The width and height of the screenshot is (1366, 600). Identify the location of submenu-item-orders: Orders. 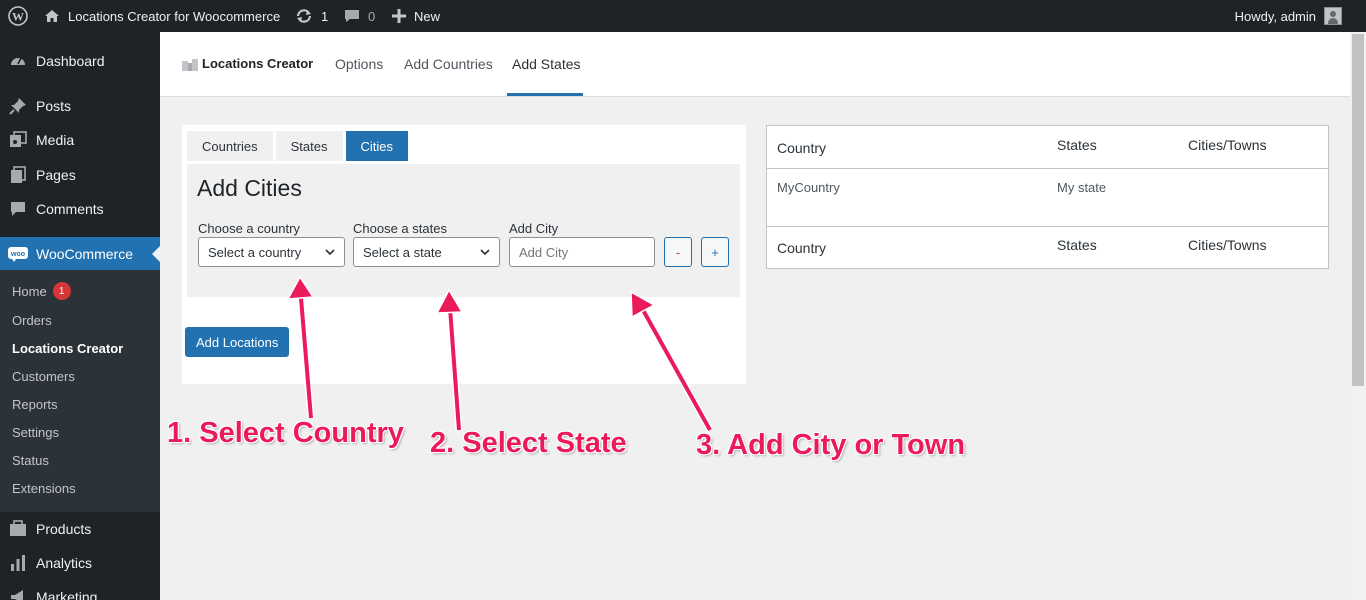
(32, 320).